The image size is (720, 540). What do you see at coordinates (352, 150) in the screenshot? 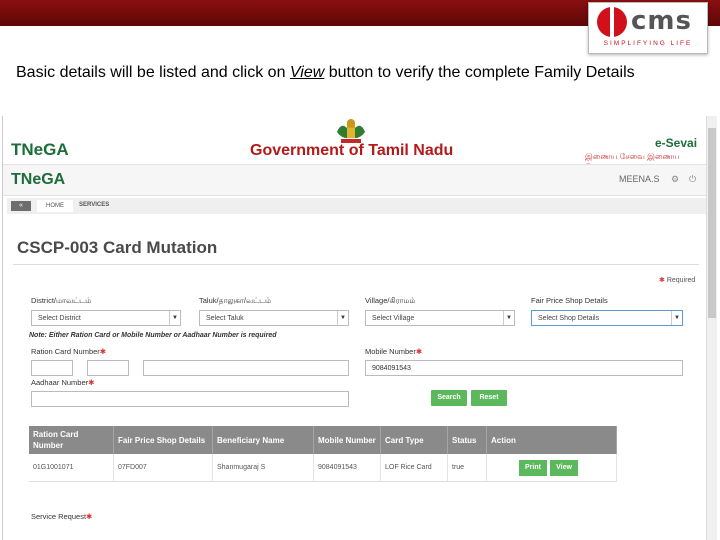
I see `government-title: Government of Tamil Nadu` at bounding box center [352, 150].